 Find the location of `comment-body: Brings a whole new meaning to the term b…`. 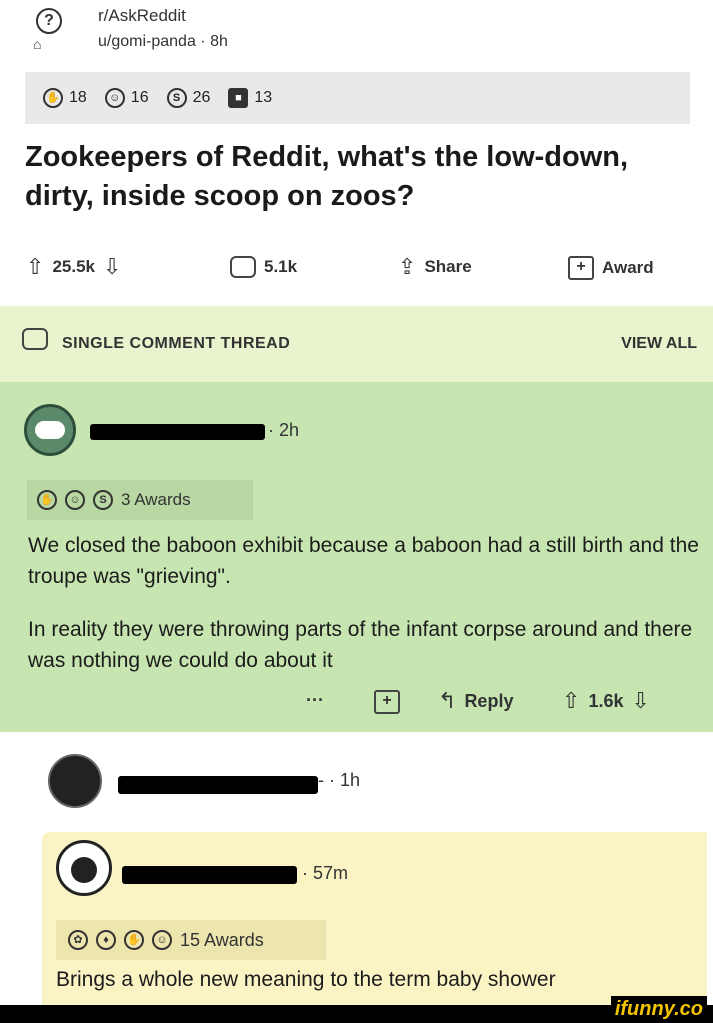

comment-body: Brings a whole new meaning to the term b… is located at coordinates (306, 979).